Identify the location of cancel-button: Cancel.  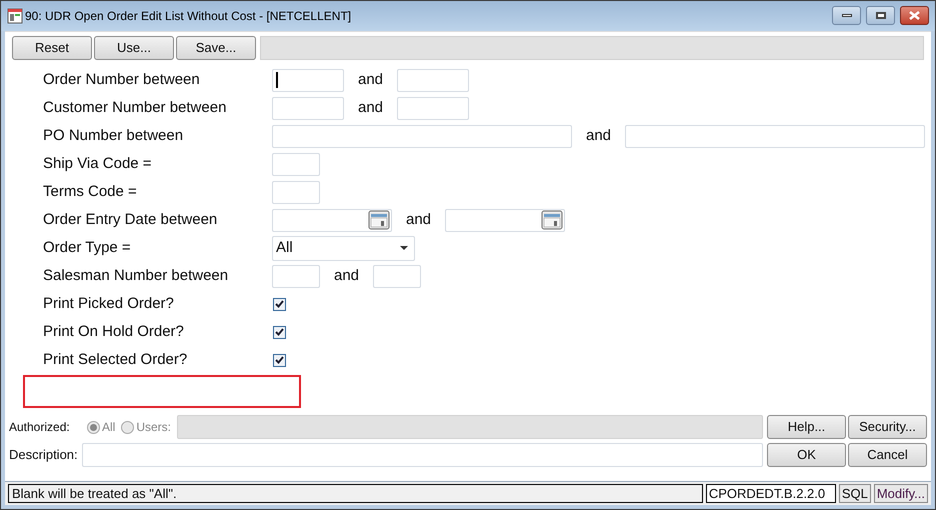
(887, 455).